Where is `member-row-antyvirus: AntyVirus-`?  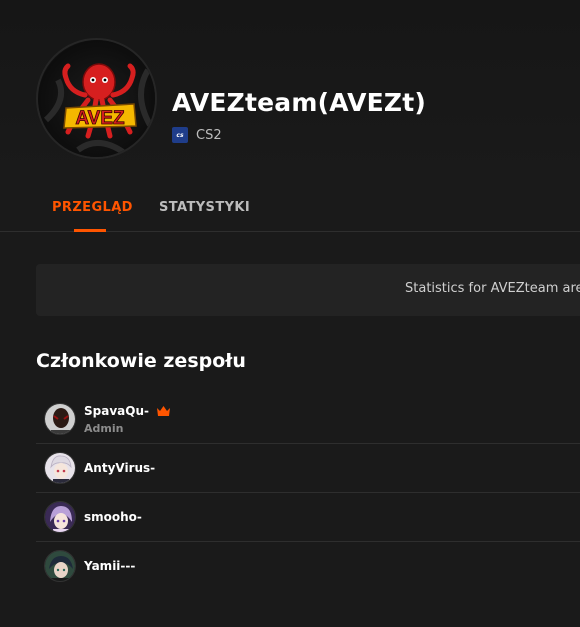 member-row-antyvirus: AntyVirus- is located at coordinates (308, 468).